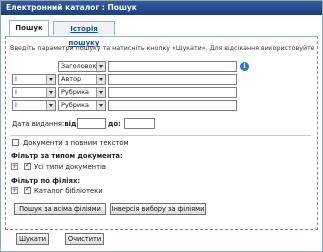 The width and height of the screenshot is (323, 252). Describe the element at coordinates (161, 135) in the screenshot. I see `divider` at that location.